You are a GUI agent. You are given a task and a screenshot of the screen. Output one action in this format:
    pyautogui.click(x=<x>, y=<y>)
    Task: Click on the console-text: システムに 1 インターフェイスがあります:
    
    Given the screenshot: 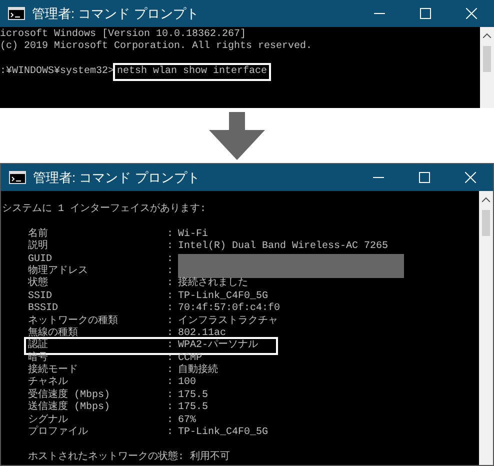 What is the action you would take?
    pyautogui.click(x=104, y=209)
    